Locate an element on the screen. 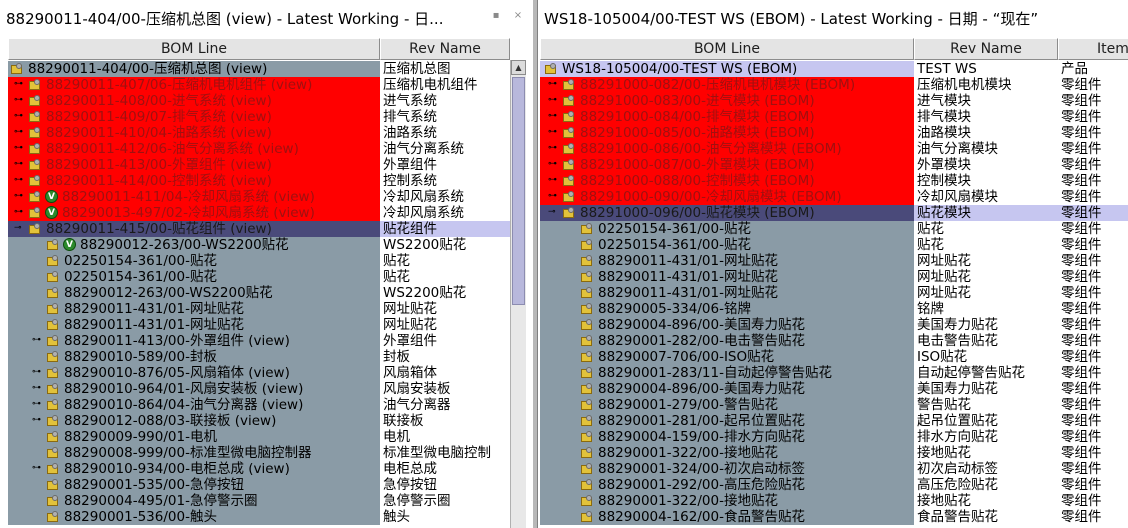 This screenshot has width=1128, height=528. rev-name-cell: 高压危险贴花 is located at coordinates (986, 485).